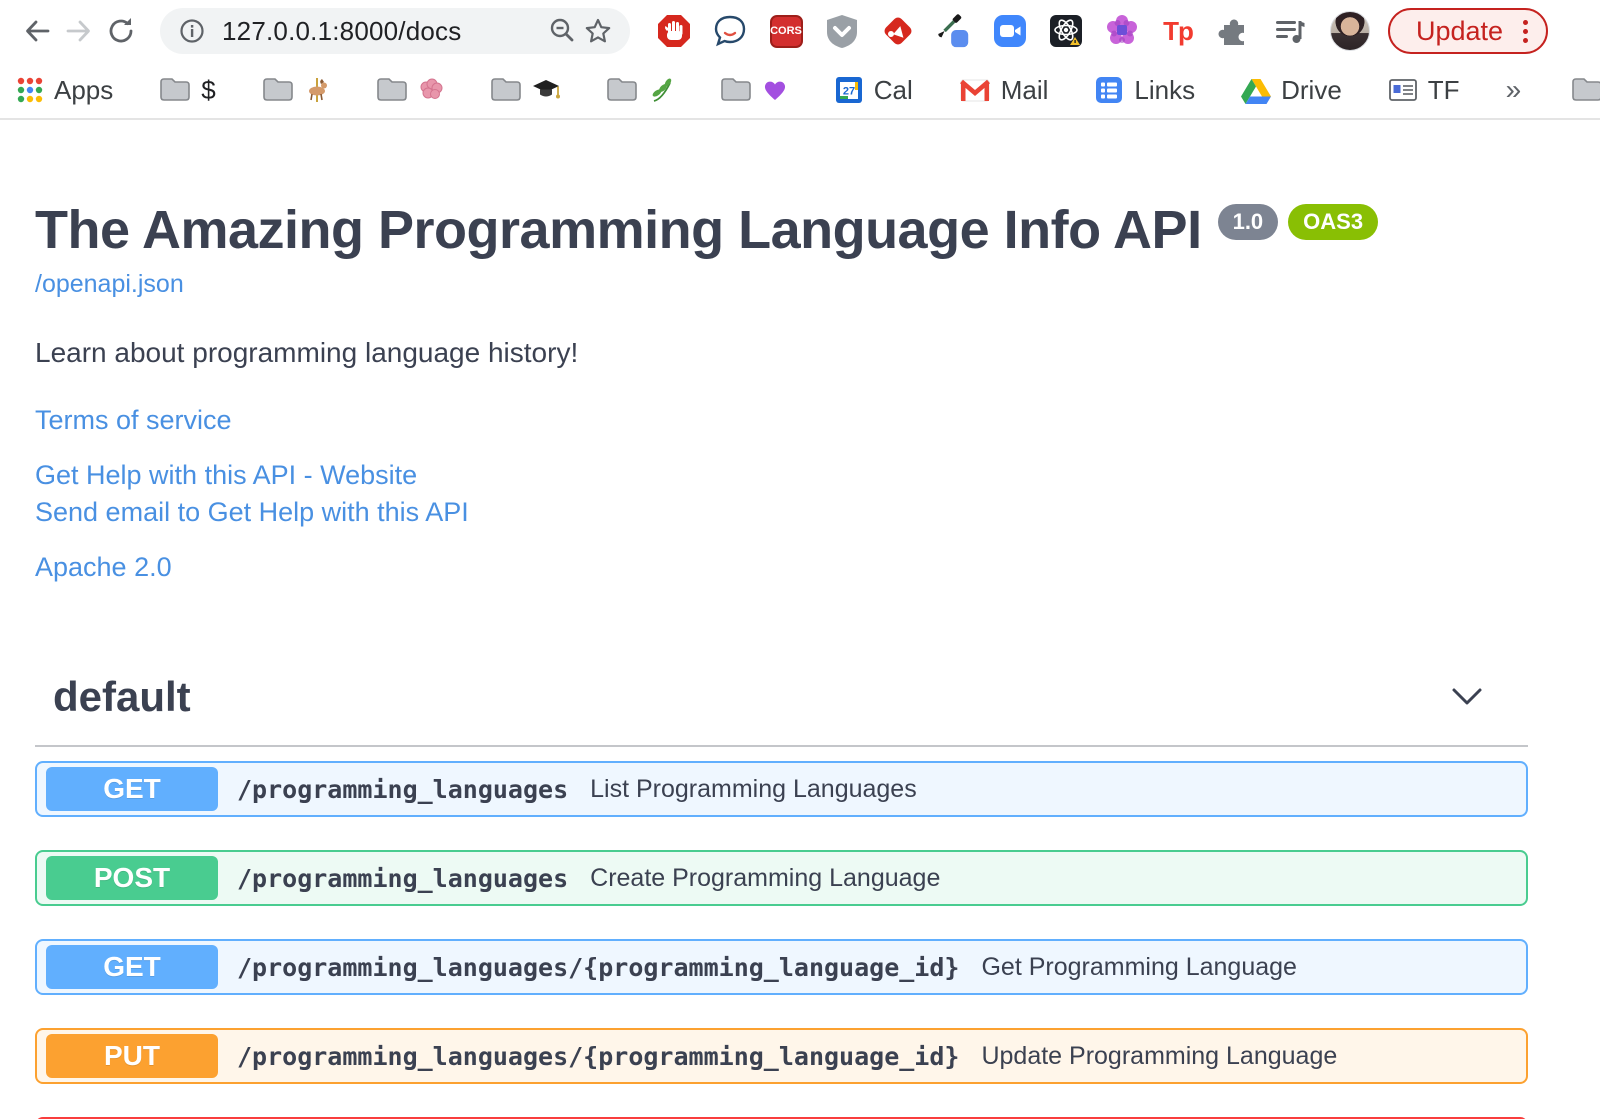  I want to click on tf-doc-icon, so click(1402, 90).